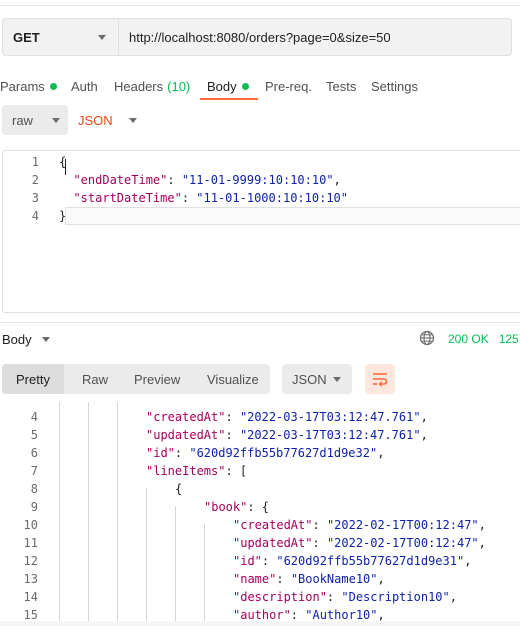 Image resolution: width=520 pixels, height=626 pixels. I want to click on code-text: "createdAt": "2022-03-17T03:12:47.761",, so click(287, 417).